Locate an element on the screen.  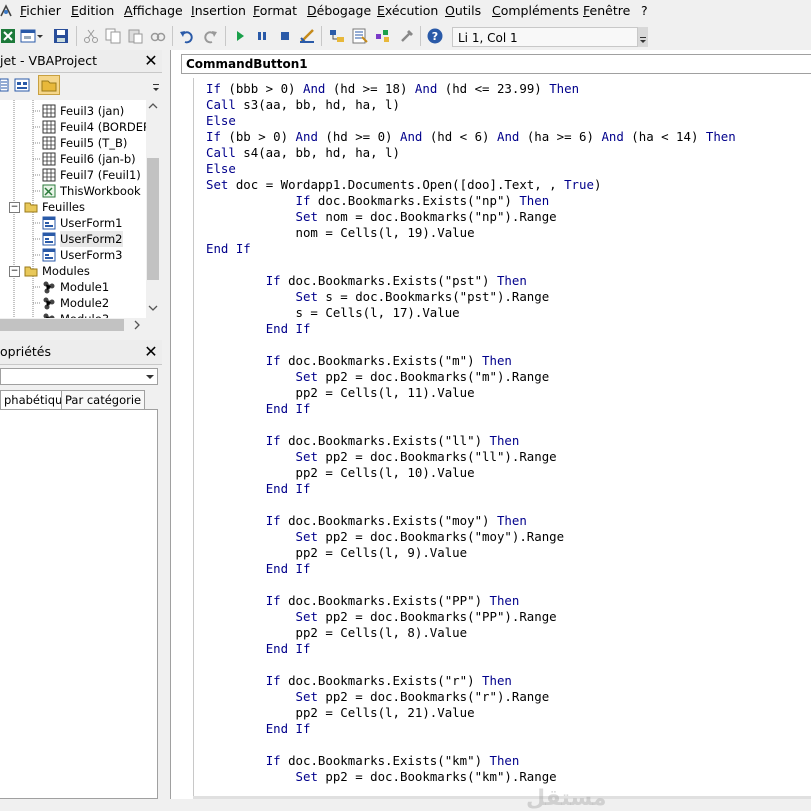
code-keyword: True is located at coordinates (579, 184).